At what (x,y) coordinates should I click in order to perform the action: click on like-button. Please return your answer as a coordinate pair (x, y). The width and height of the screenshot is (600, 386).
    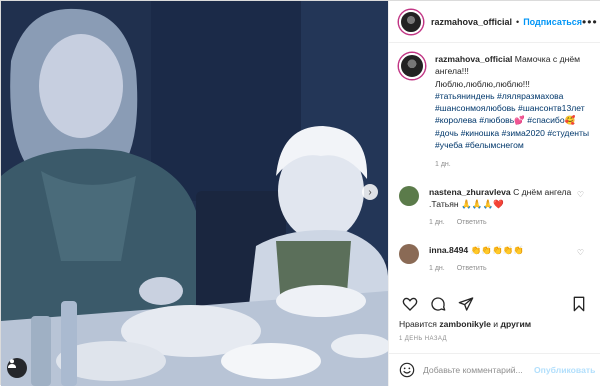
    Looking at the image, I should click on (410, 304).